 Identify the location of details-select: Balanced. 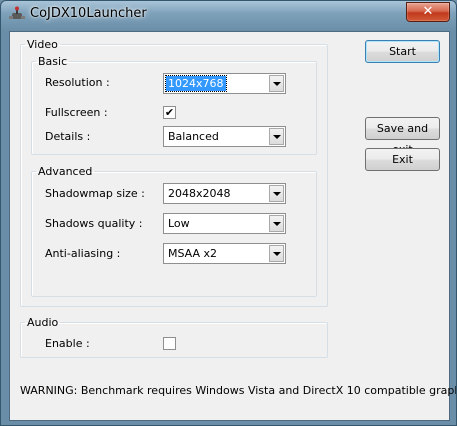
(224, 136).